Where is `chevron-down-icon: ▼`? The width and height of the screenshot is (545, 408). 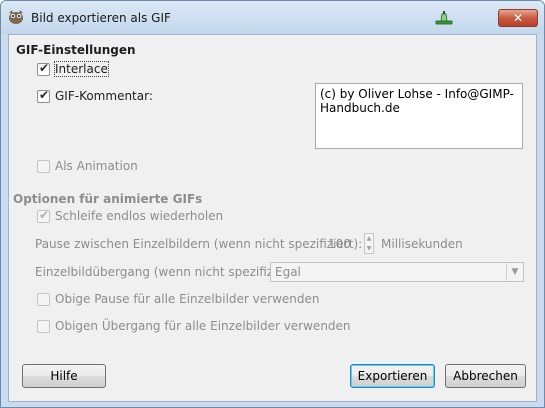
chevron-down-icon: ▼ is located at coordinates (514, 272).